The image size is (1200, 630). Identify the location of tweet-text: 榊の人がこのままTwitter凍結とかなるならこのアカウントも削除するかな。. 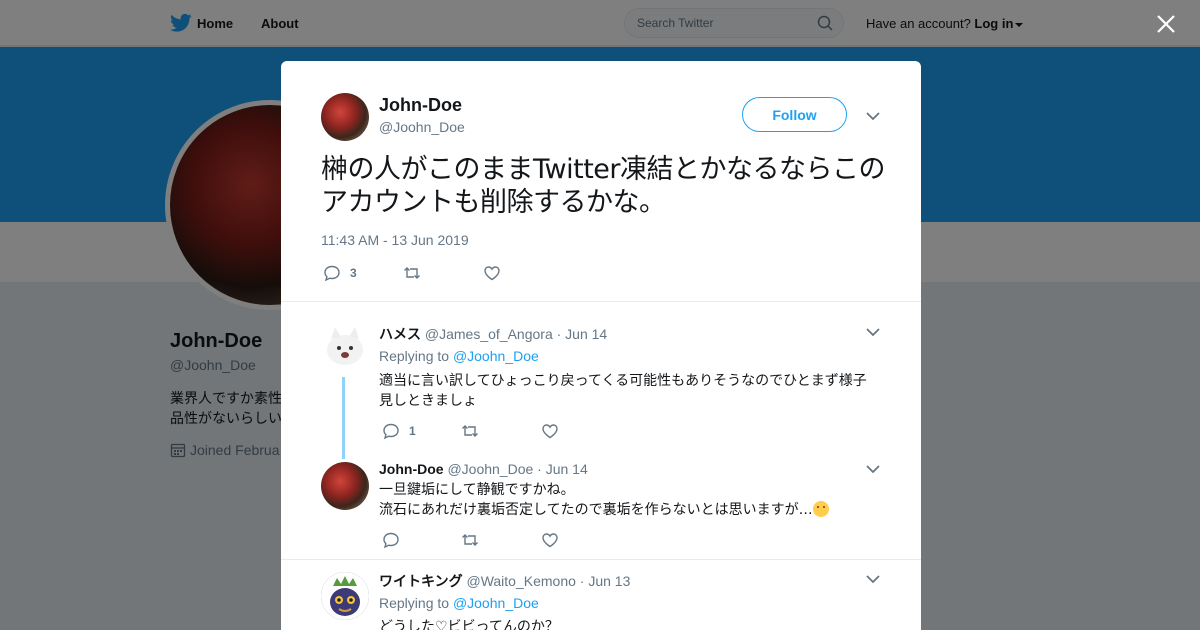
(603, 186).